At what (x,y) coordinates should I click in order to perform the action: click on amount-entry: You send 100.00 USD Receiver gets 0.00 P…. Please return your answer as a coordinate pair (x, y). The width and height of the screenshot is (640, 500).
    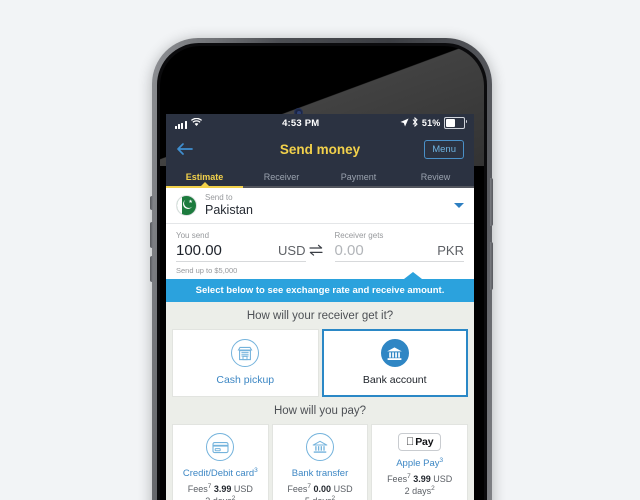
    Looking at the image, I should click on (320, 244).